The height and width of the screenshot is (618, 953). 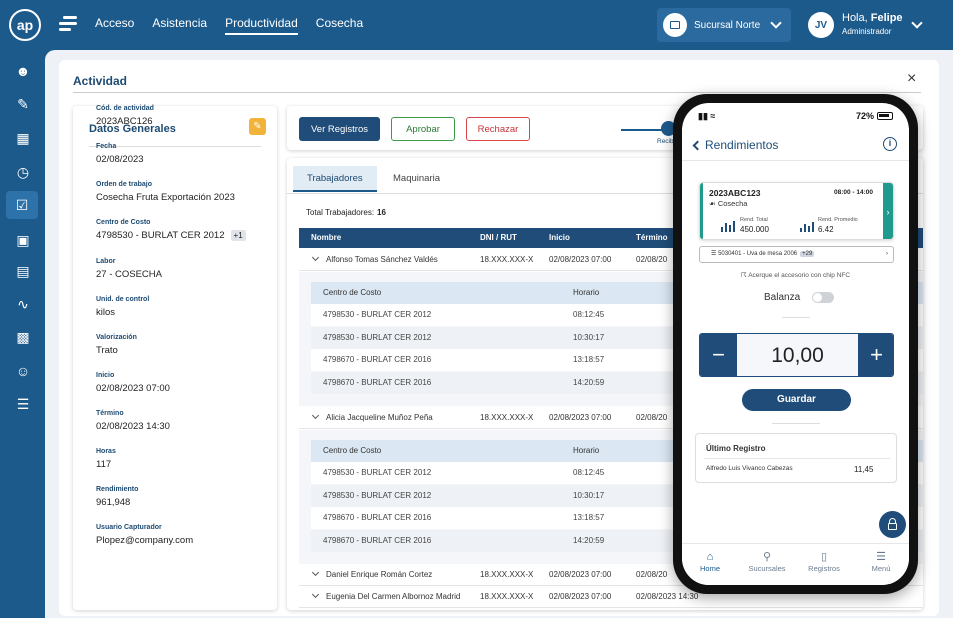 What do you see at coordinates (416, 179) in the screenshot?
I see `tab-maquinaria: Maquinaria` at bounding box center [416, 179].